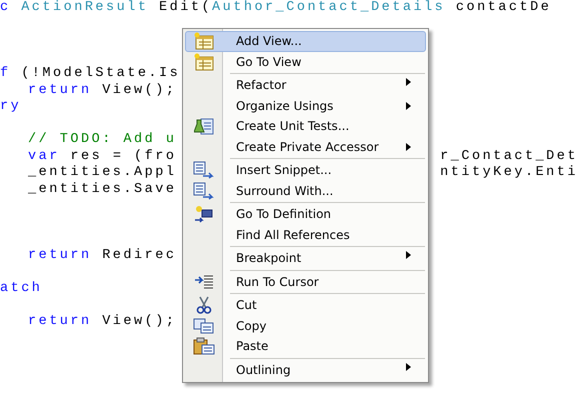 The height and width of the screenshot is (418, 578). What do you see at coordinates (204, 326) in the screenshot?
I see `copy-icon` at bounding box center [204, 326].